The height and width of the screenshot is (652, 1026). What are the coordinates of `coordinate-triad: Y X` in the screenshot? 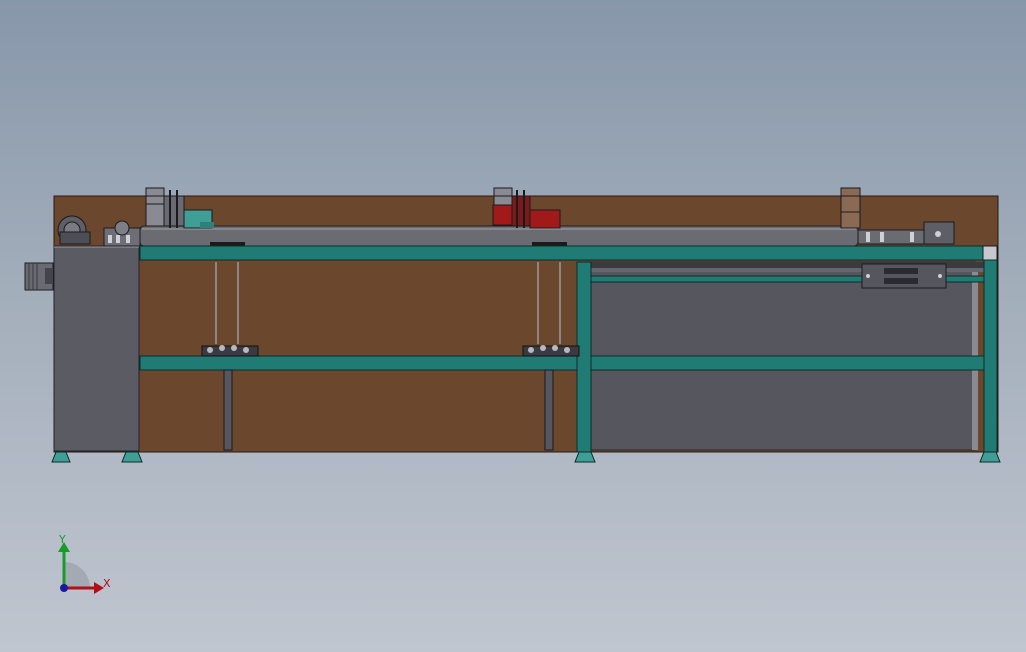 It's located at (84, 563).